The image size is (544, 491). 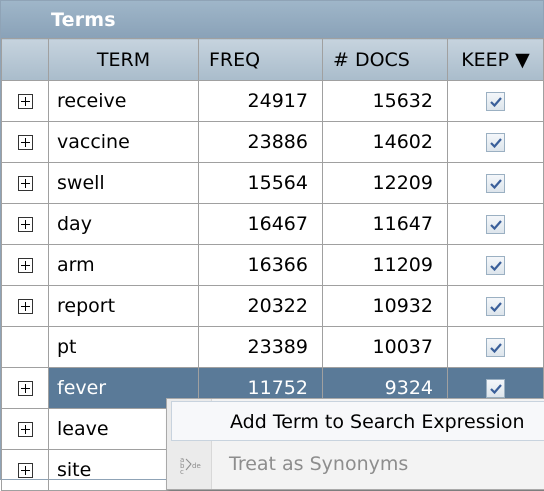 I want to click on freq-cell: 20322, so click(x=260, y=306).